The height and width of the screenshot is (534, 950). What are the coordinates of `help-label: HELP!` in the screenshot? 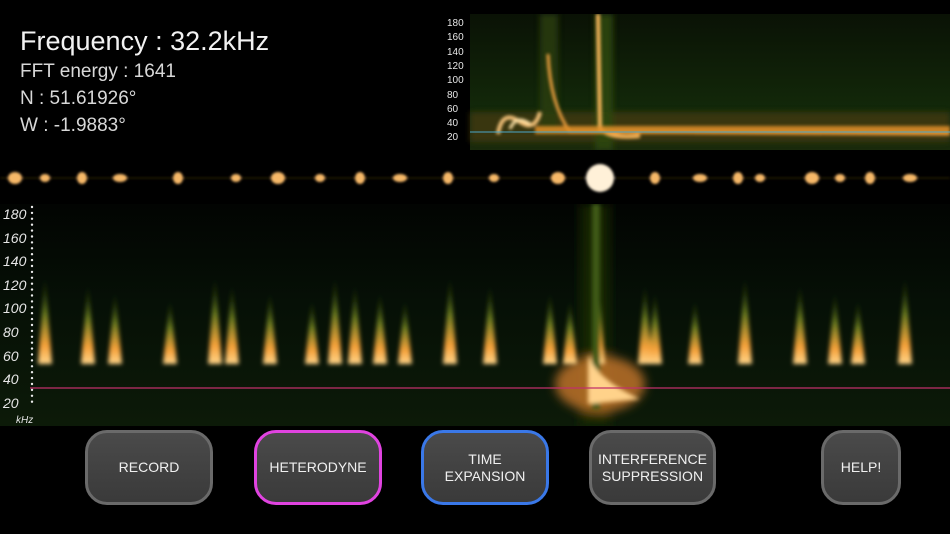 It's located at (861, 467).